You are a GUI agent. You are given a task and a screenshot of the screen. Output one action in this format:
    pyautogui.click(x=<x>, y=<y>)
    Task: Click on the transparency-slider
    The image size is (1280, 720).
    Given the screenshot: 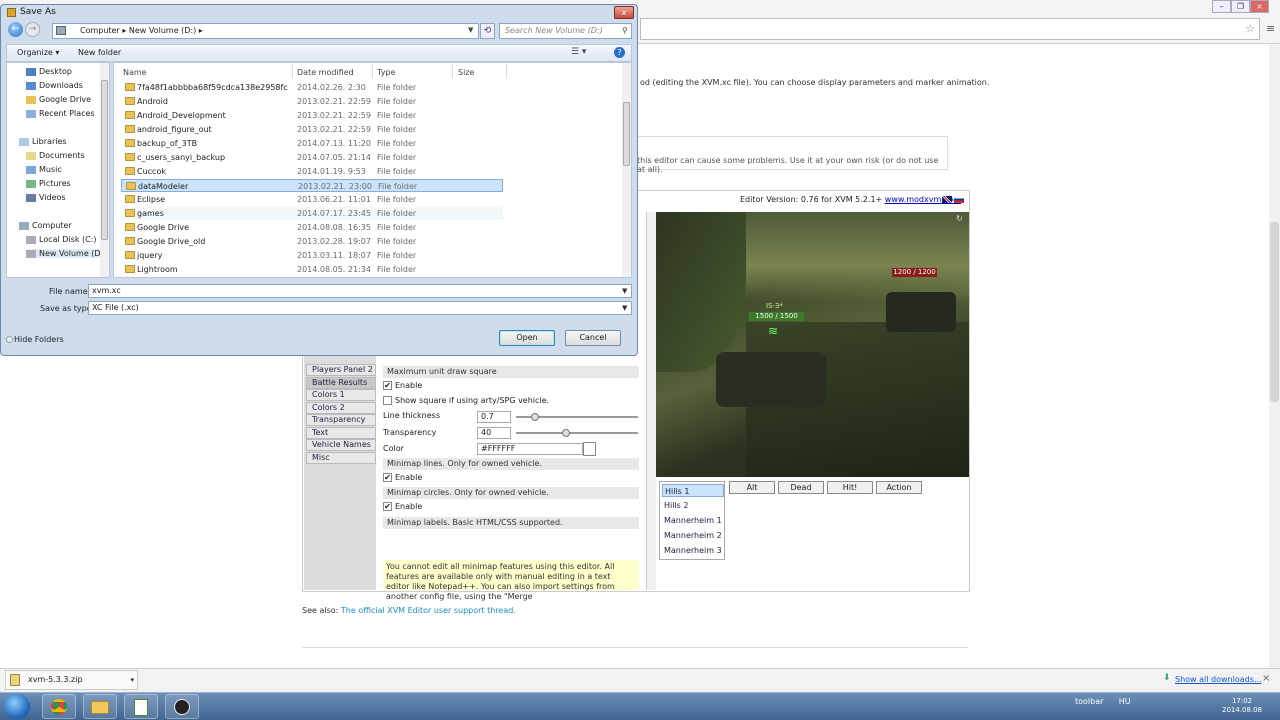 What is the action you would take?
    pyautogui.click(x=577, y=433)
    